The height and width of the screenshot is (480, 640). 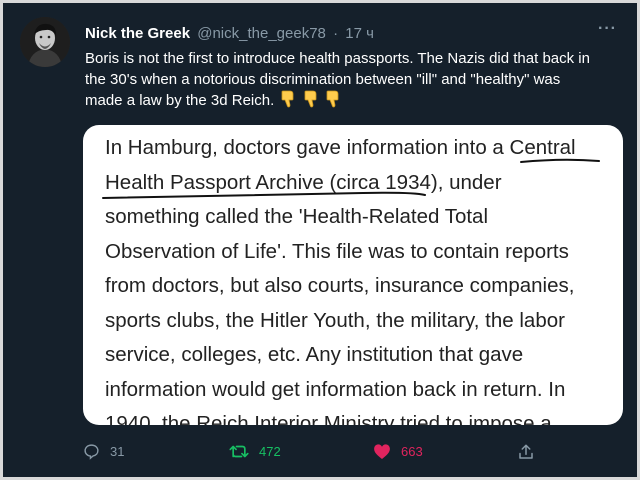 I want to click on more-options-icon: ···, so click(x=607, y=29).